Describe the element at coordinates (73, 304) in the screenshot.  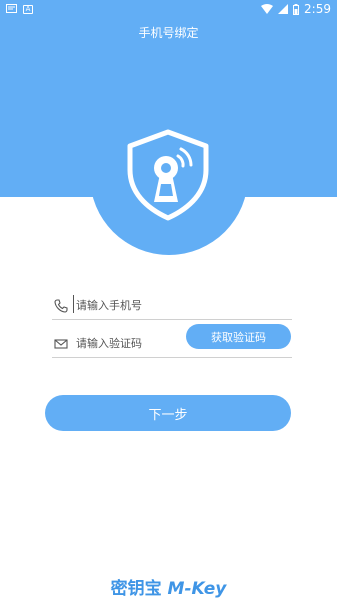
I see `text-cursor` at that location.